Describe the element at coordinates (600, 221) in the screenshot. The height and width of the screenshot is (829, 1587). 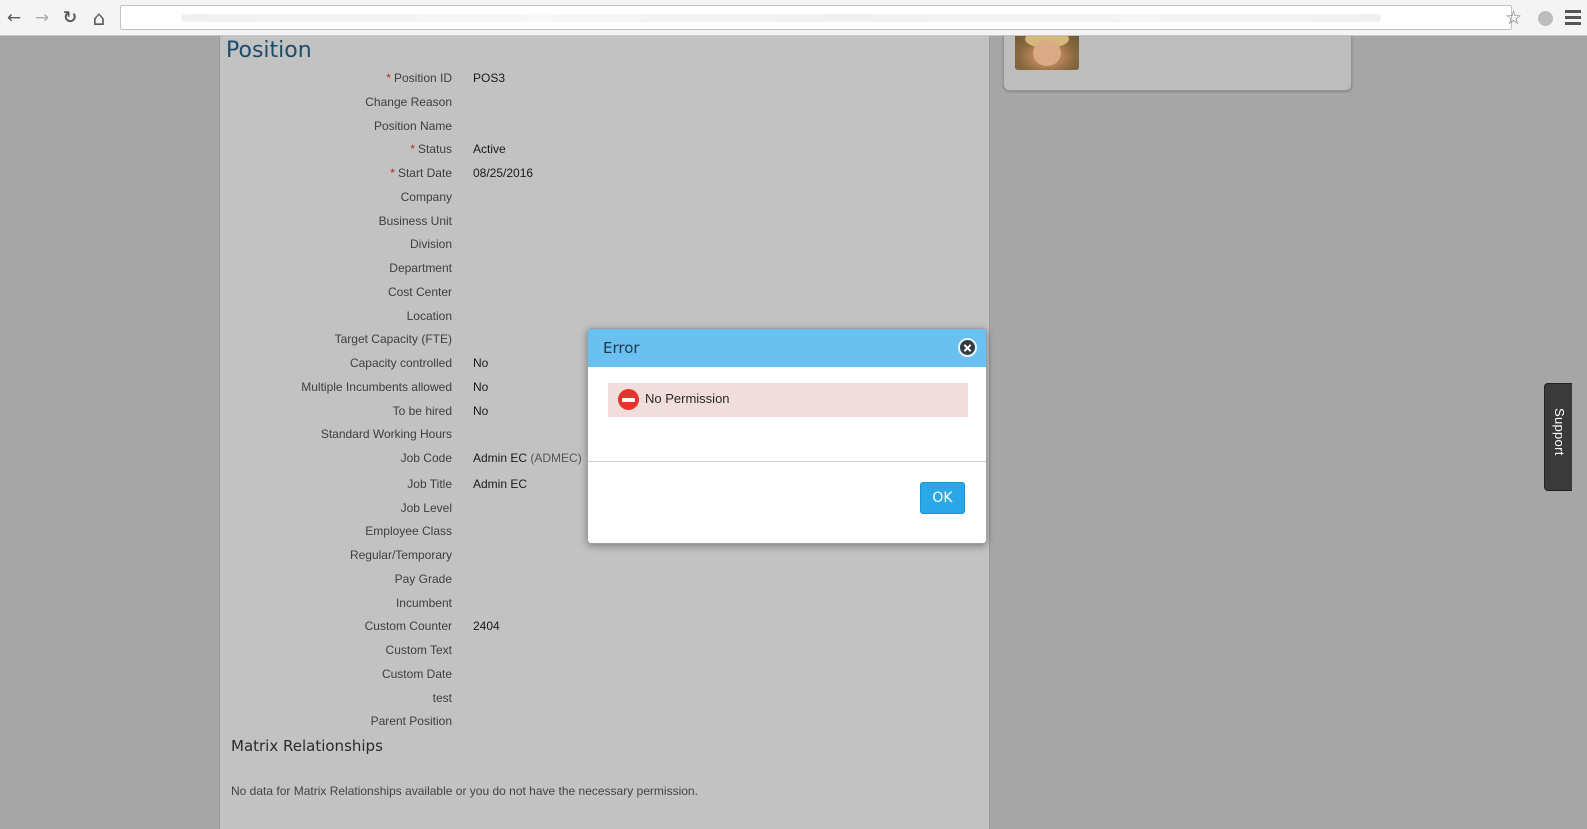
I see `field-row: Business Unit` at that location.